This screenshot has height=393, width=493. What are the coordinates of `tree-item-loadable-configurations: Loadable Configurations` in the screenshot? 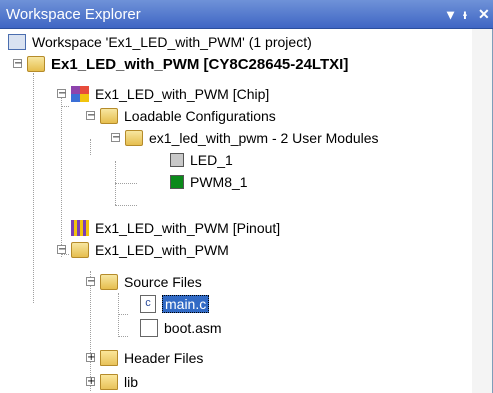 It's located at (188, 116).